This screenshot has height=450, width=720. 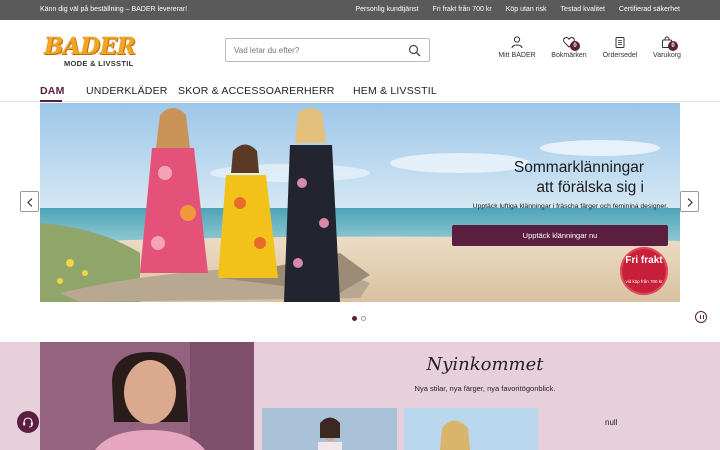 I want to click on cart-label: Varukorg, so click(x=667, y=55).